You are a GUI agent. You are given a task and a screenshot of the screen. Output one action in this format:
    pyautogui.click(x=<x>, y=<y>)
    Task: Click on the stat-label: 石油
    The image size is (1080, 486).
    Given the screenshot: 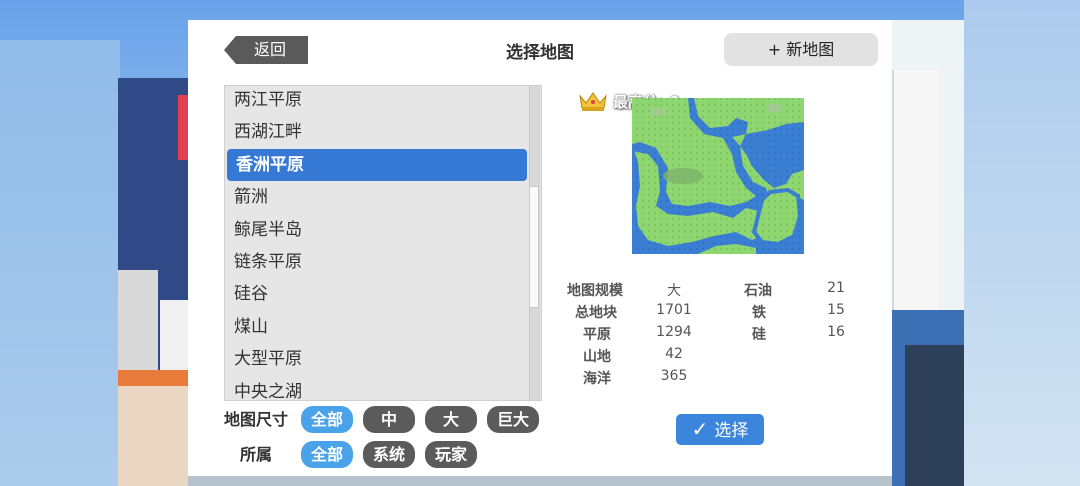 What is the action you would take?
    pyautogui.click(x=758, y=291)
    